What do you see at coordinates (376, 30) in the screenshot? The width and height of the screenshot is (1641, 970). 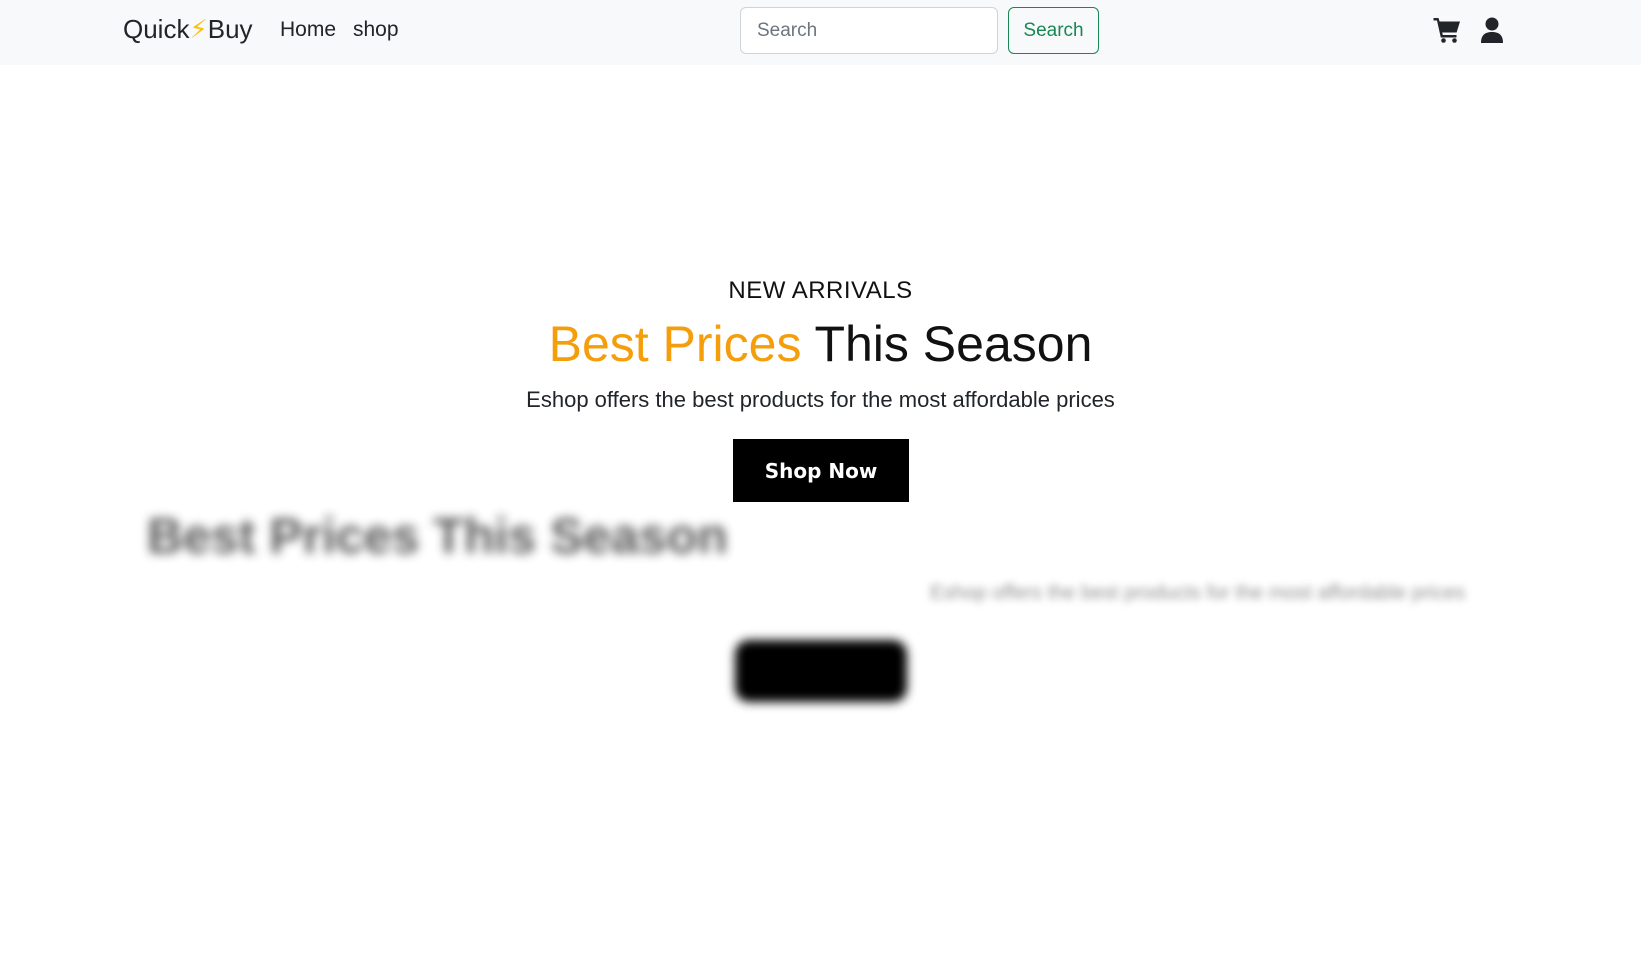 I see `nav-link-shop: shop` at bounding box center [376, 30].